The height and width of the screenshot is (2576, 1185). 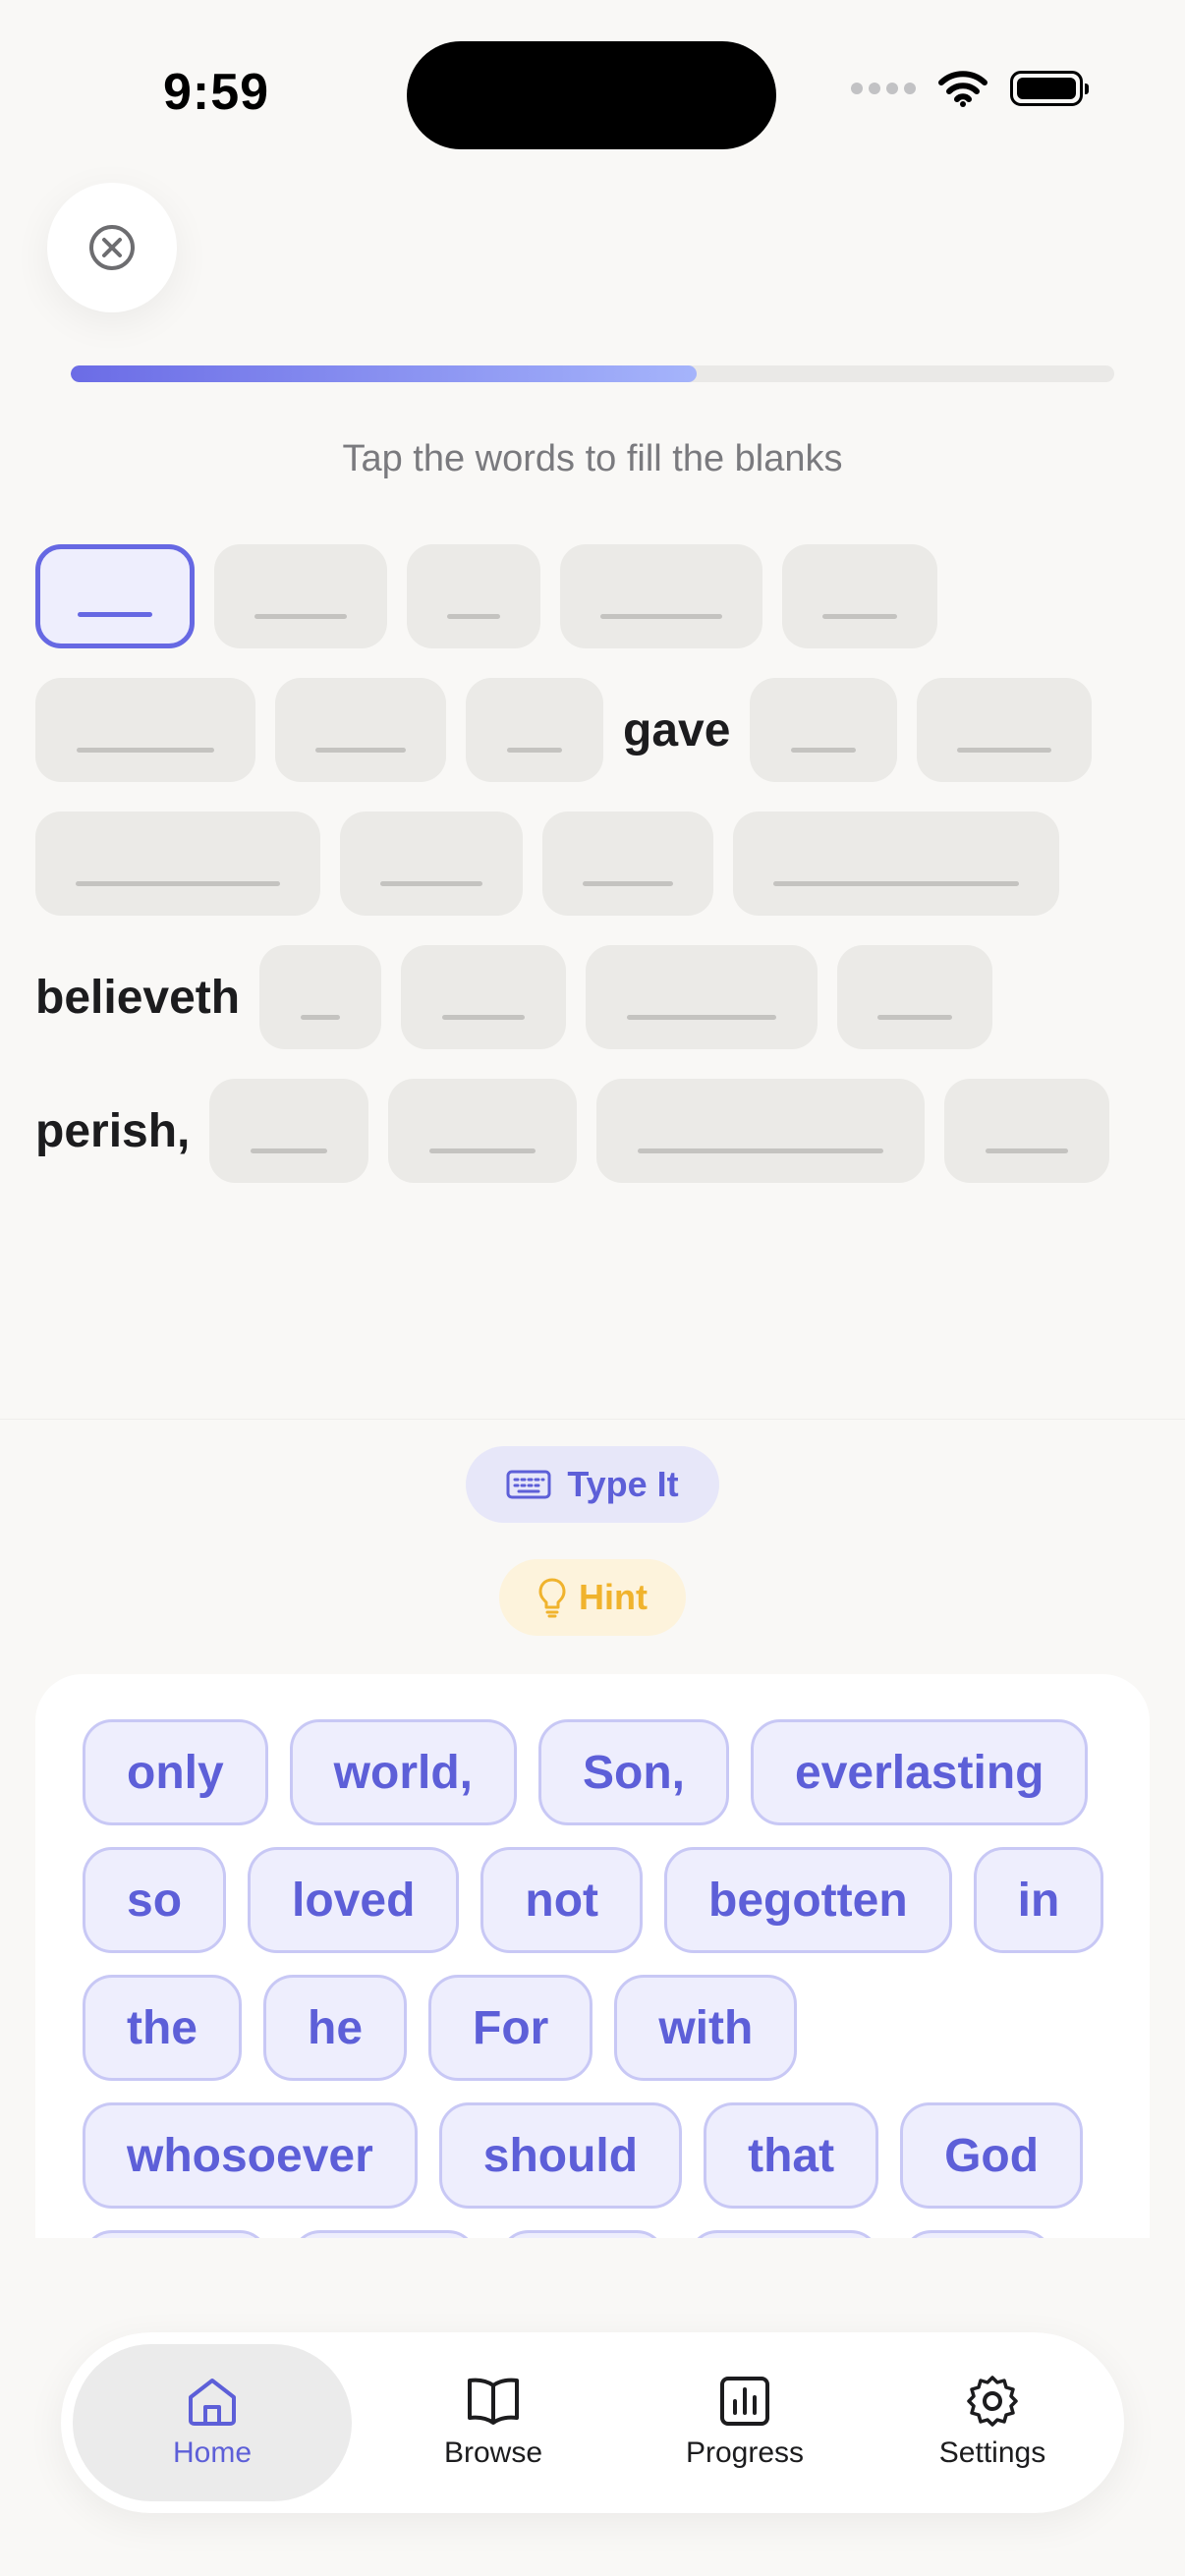 I want to click on word-bank-row: only world, Son, everlasting, so click(x=586, y=1772).